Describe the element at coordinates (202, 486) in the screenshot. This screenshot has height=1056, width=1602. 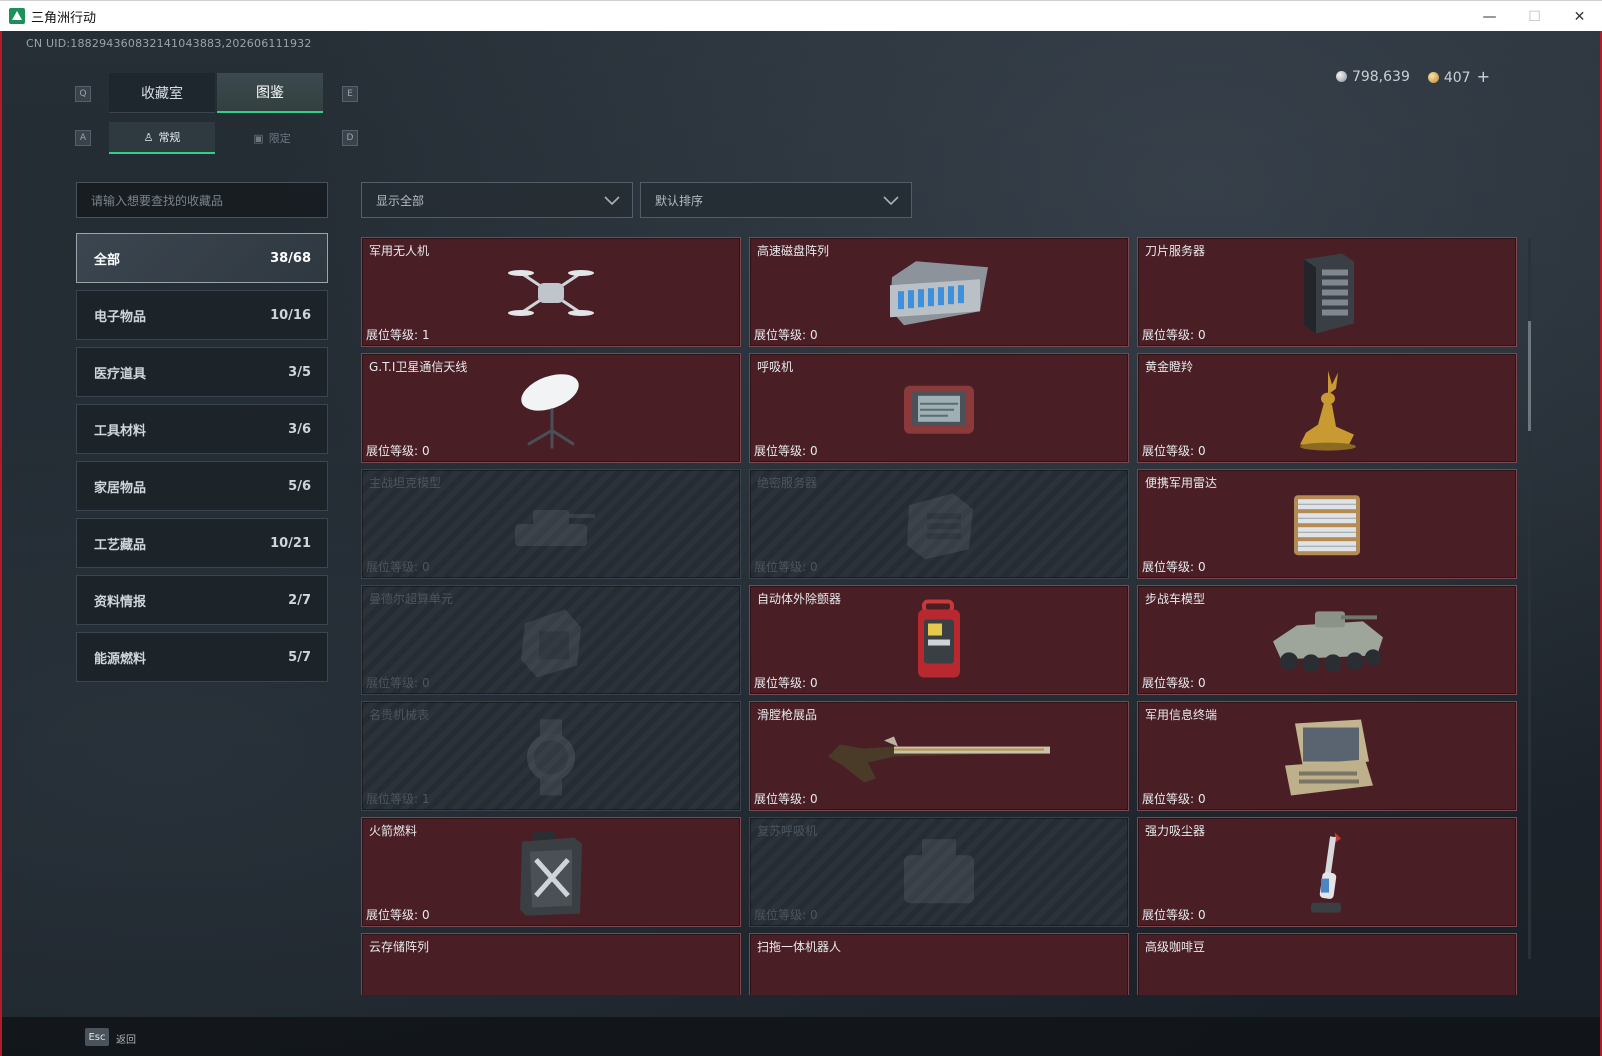
I see `category-item: 家居物品 5/6` at that location.